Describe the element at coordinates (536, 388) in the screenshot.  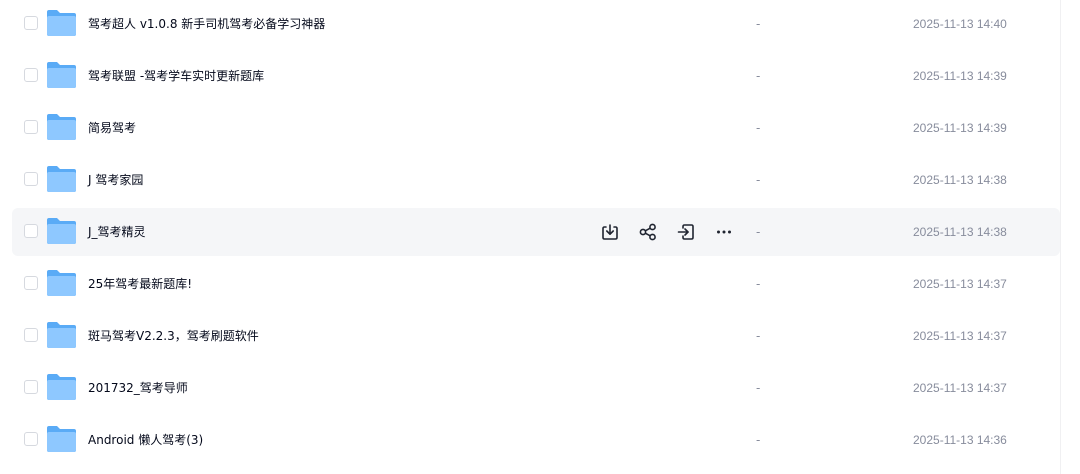
I see `file-row: 201732_驾考导师 - 2025-11-13 14:37` at that location.